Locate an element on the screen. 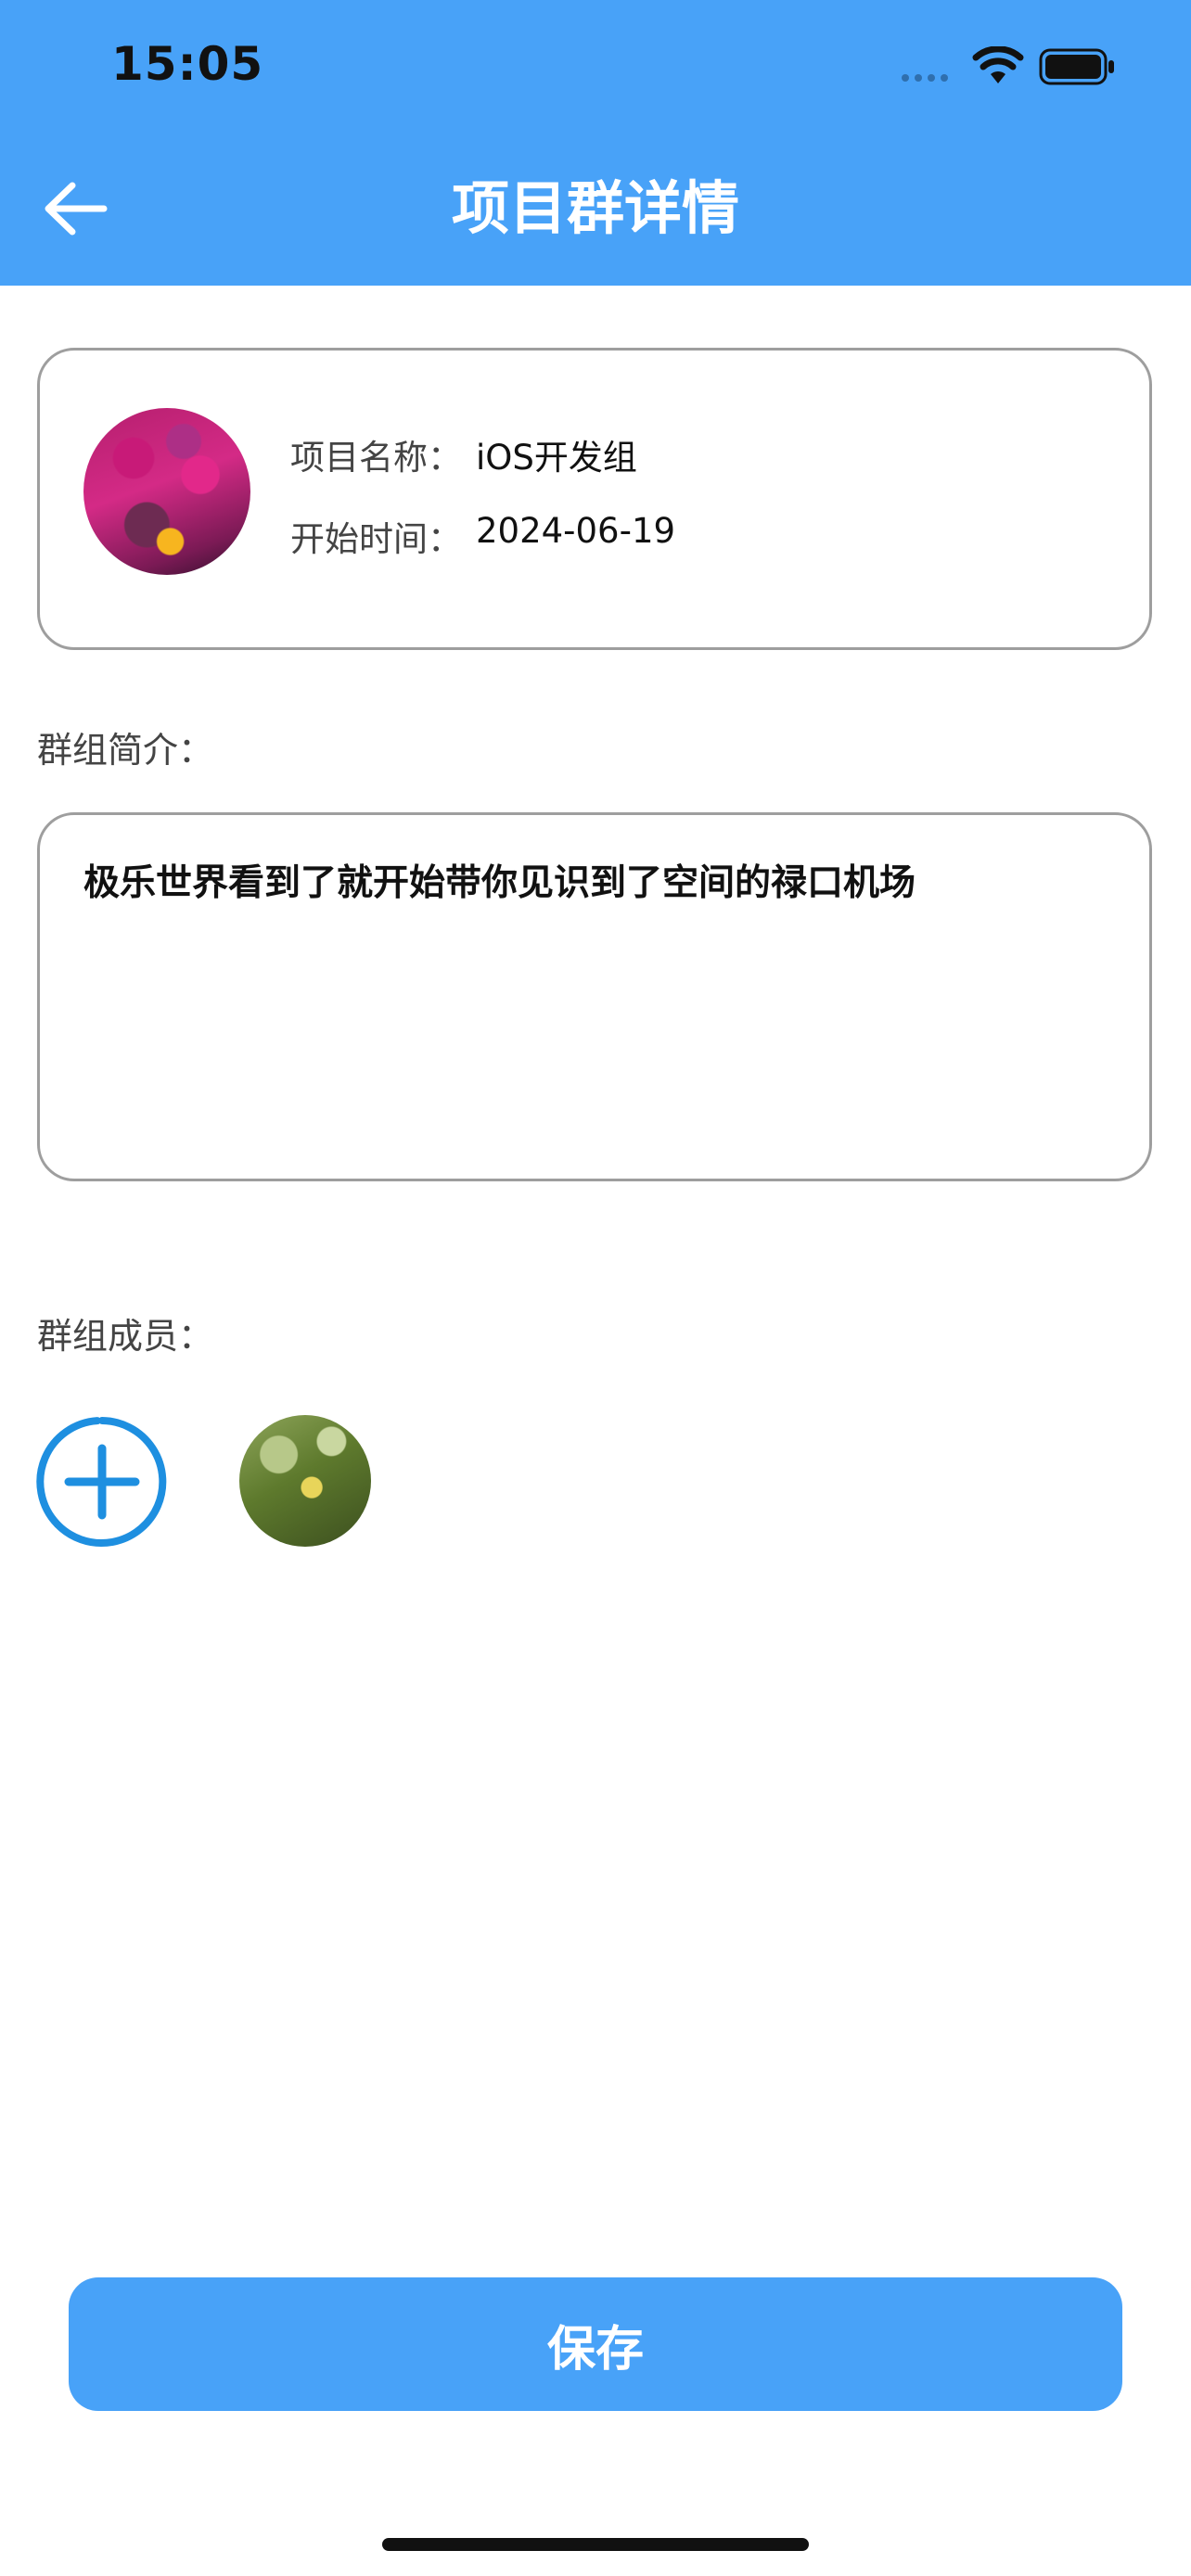 This screenshot has height=2576, width=1191. member-avatar is located at coordinates (305, 1481).